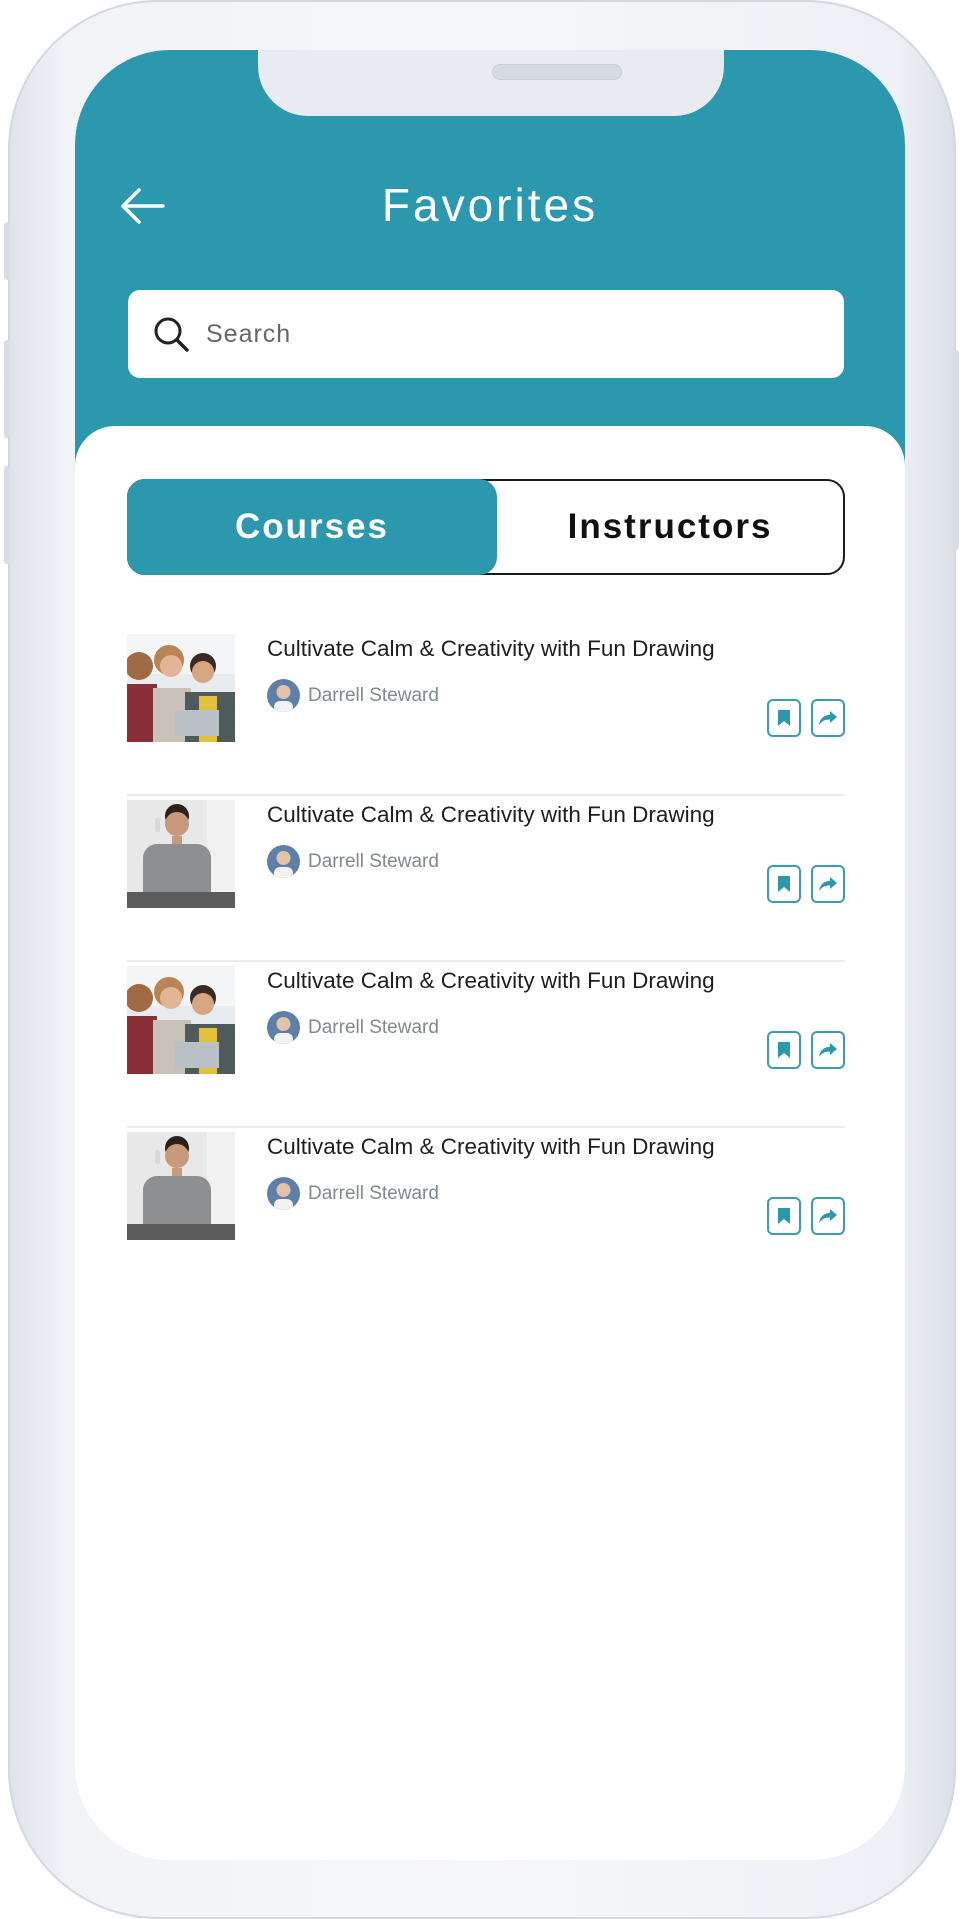 The width and height of the screenshot is (965, 1919). Describe the element at coordinates (490, 205) in the screenshot. I see `page-title: Favorites` at that location.